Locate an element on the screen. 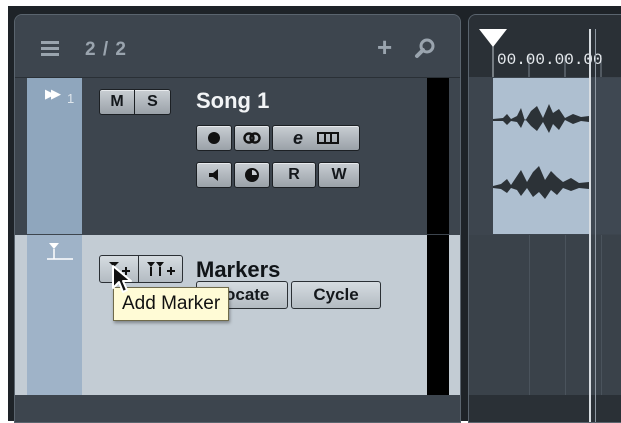 The image size is (621, 423). cursor-line-shadow is located at coordinates (595, 225).